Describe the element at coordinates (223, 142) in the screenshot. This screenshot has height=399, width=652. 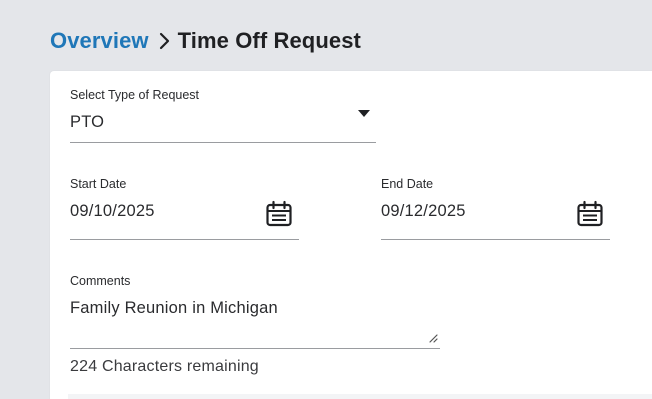
I see `request-type-underline` at that location.